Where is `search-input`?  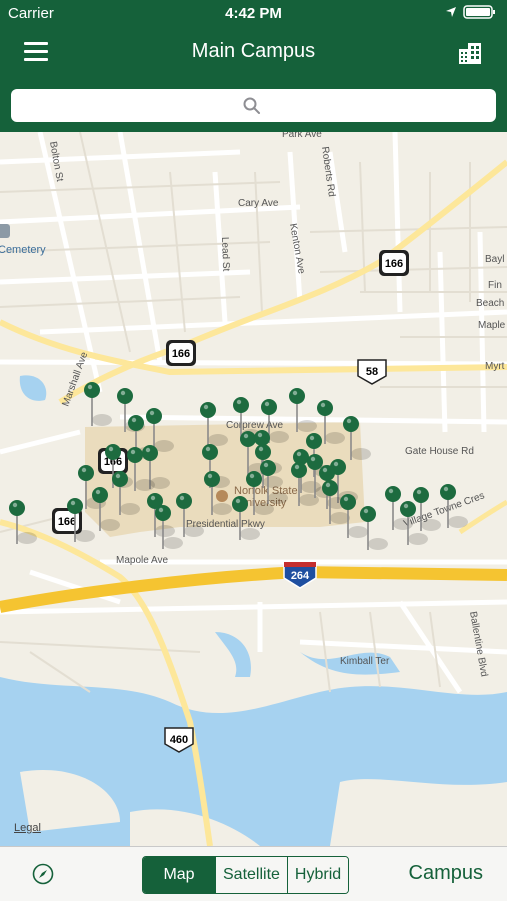 search-input is located at coordinates (253, 105).